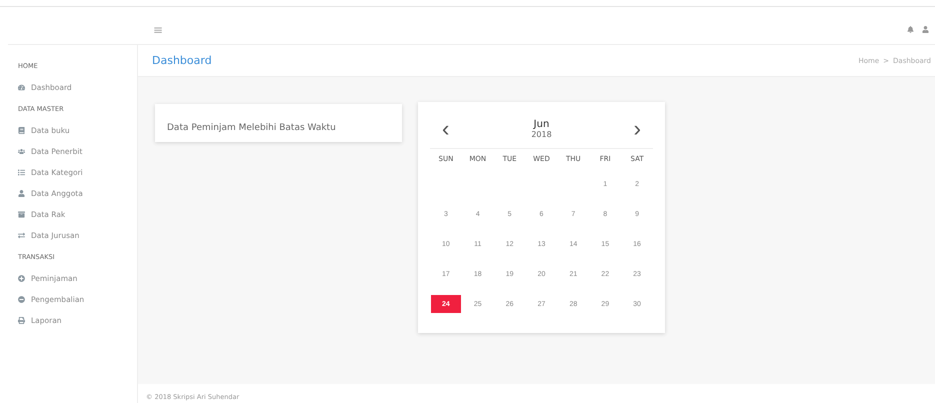 The image size is (935, 403). Describe the element at coordinates (182, 60) in the screenshot. I see `page-title: Dashboard` at that location.